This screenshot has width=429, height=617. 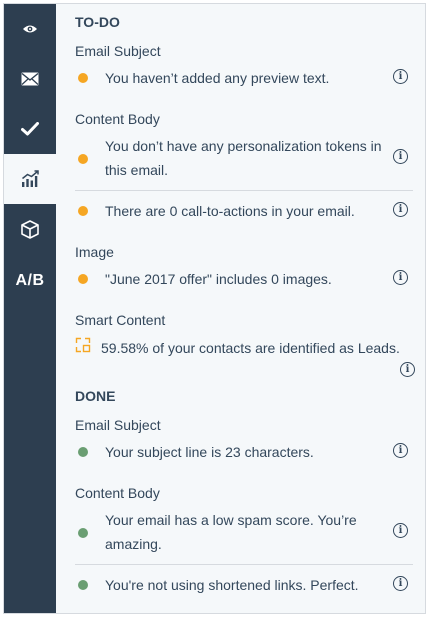 I want to click on sidebar-item-analytics, so click(x=30, y=179).